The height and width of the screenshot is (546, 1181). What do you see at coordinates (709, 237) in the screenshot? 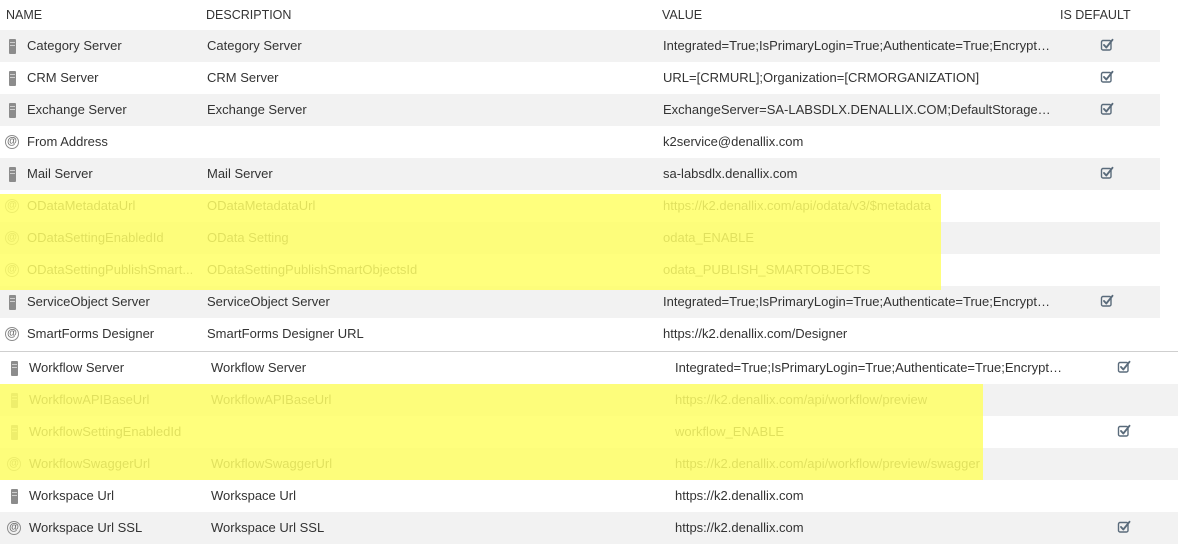
I see `cell-value: odata_ENABLE` at bounding box center [709, 237].